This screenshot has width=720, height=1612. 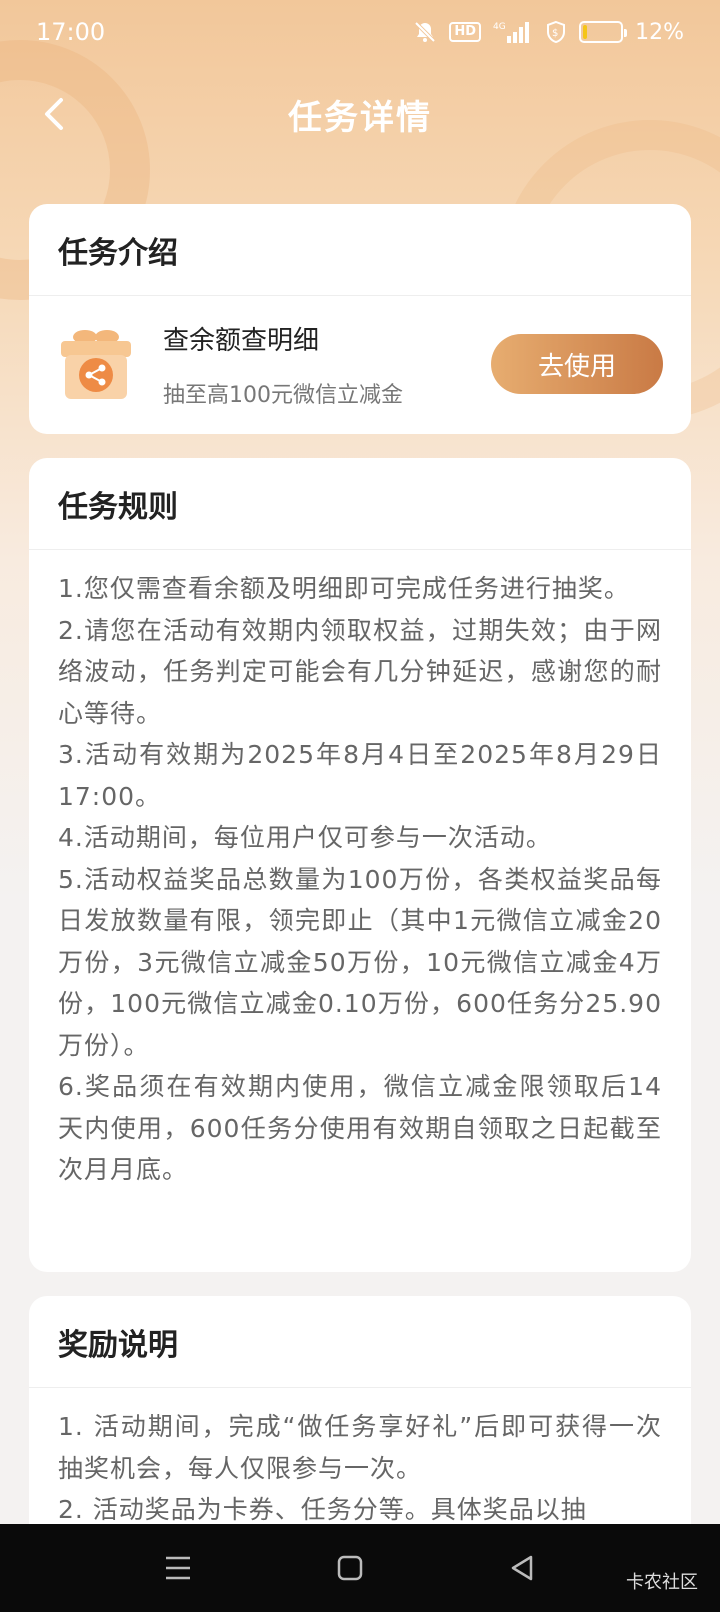 I want to click on system-back-button, so click(x=522, y=1568).